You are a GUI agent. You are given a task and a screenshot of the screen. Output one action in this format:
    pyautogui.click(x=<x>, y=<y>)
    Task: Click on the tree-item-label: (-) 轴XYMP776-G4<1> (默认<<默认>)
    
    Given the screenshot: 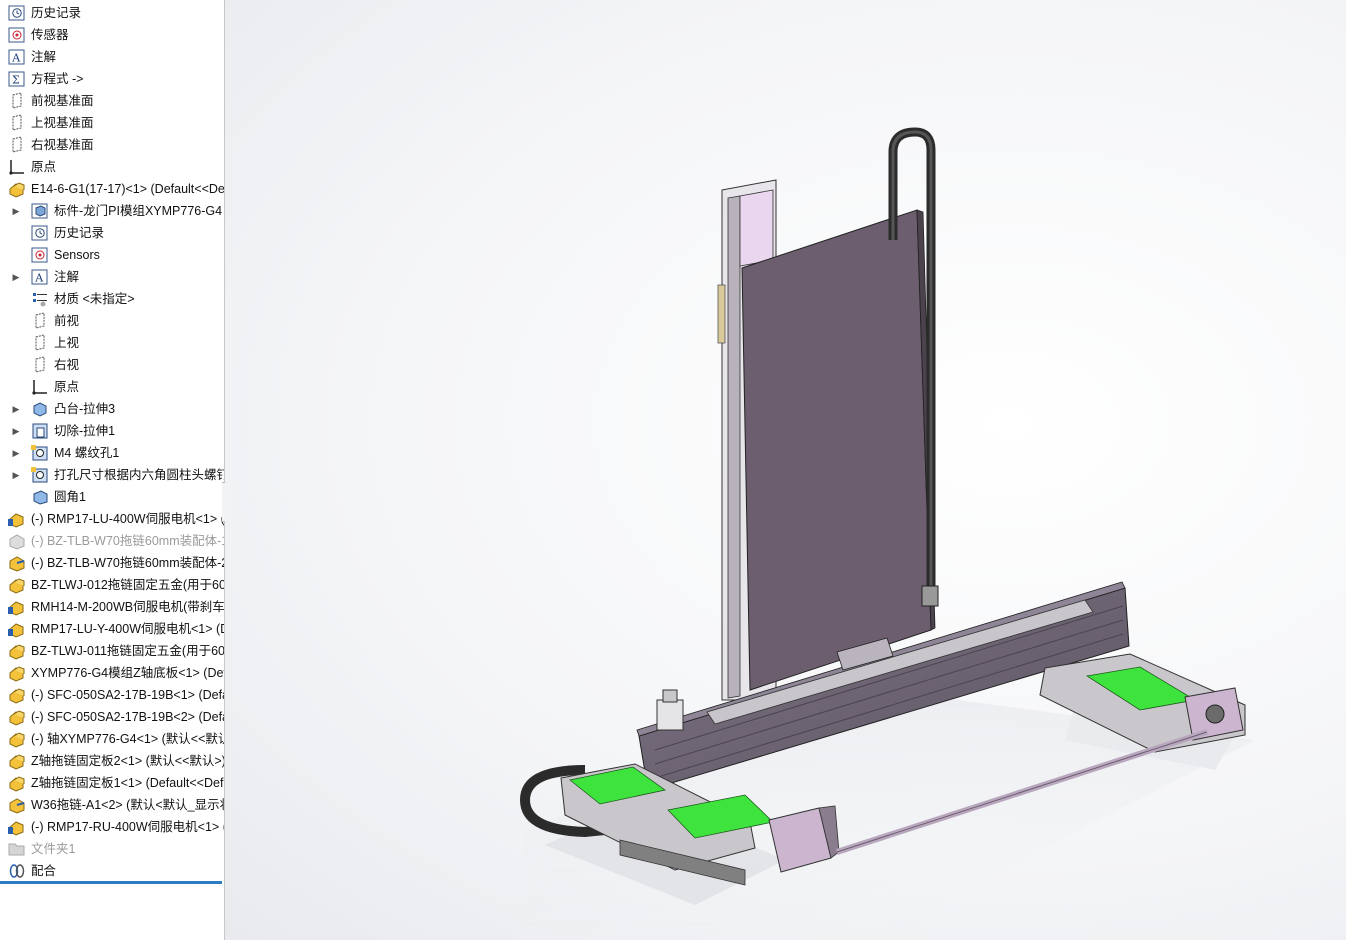 What is the action you would take?
    pyautogui.click(x=128, y=739)
    